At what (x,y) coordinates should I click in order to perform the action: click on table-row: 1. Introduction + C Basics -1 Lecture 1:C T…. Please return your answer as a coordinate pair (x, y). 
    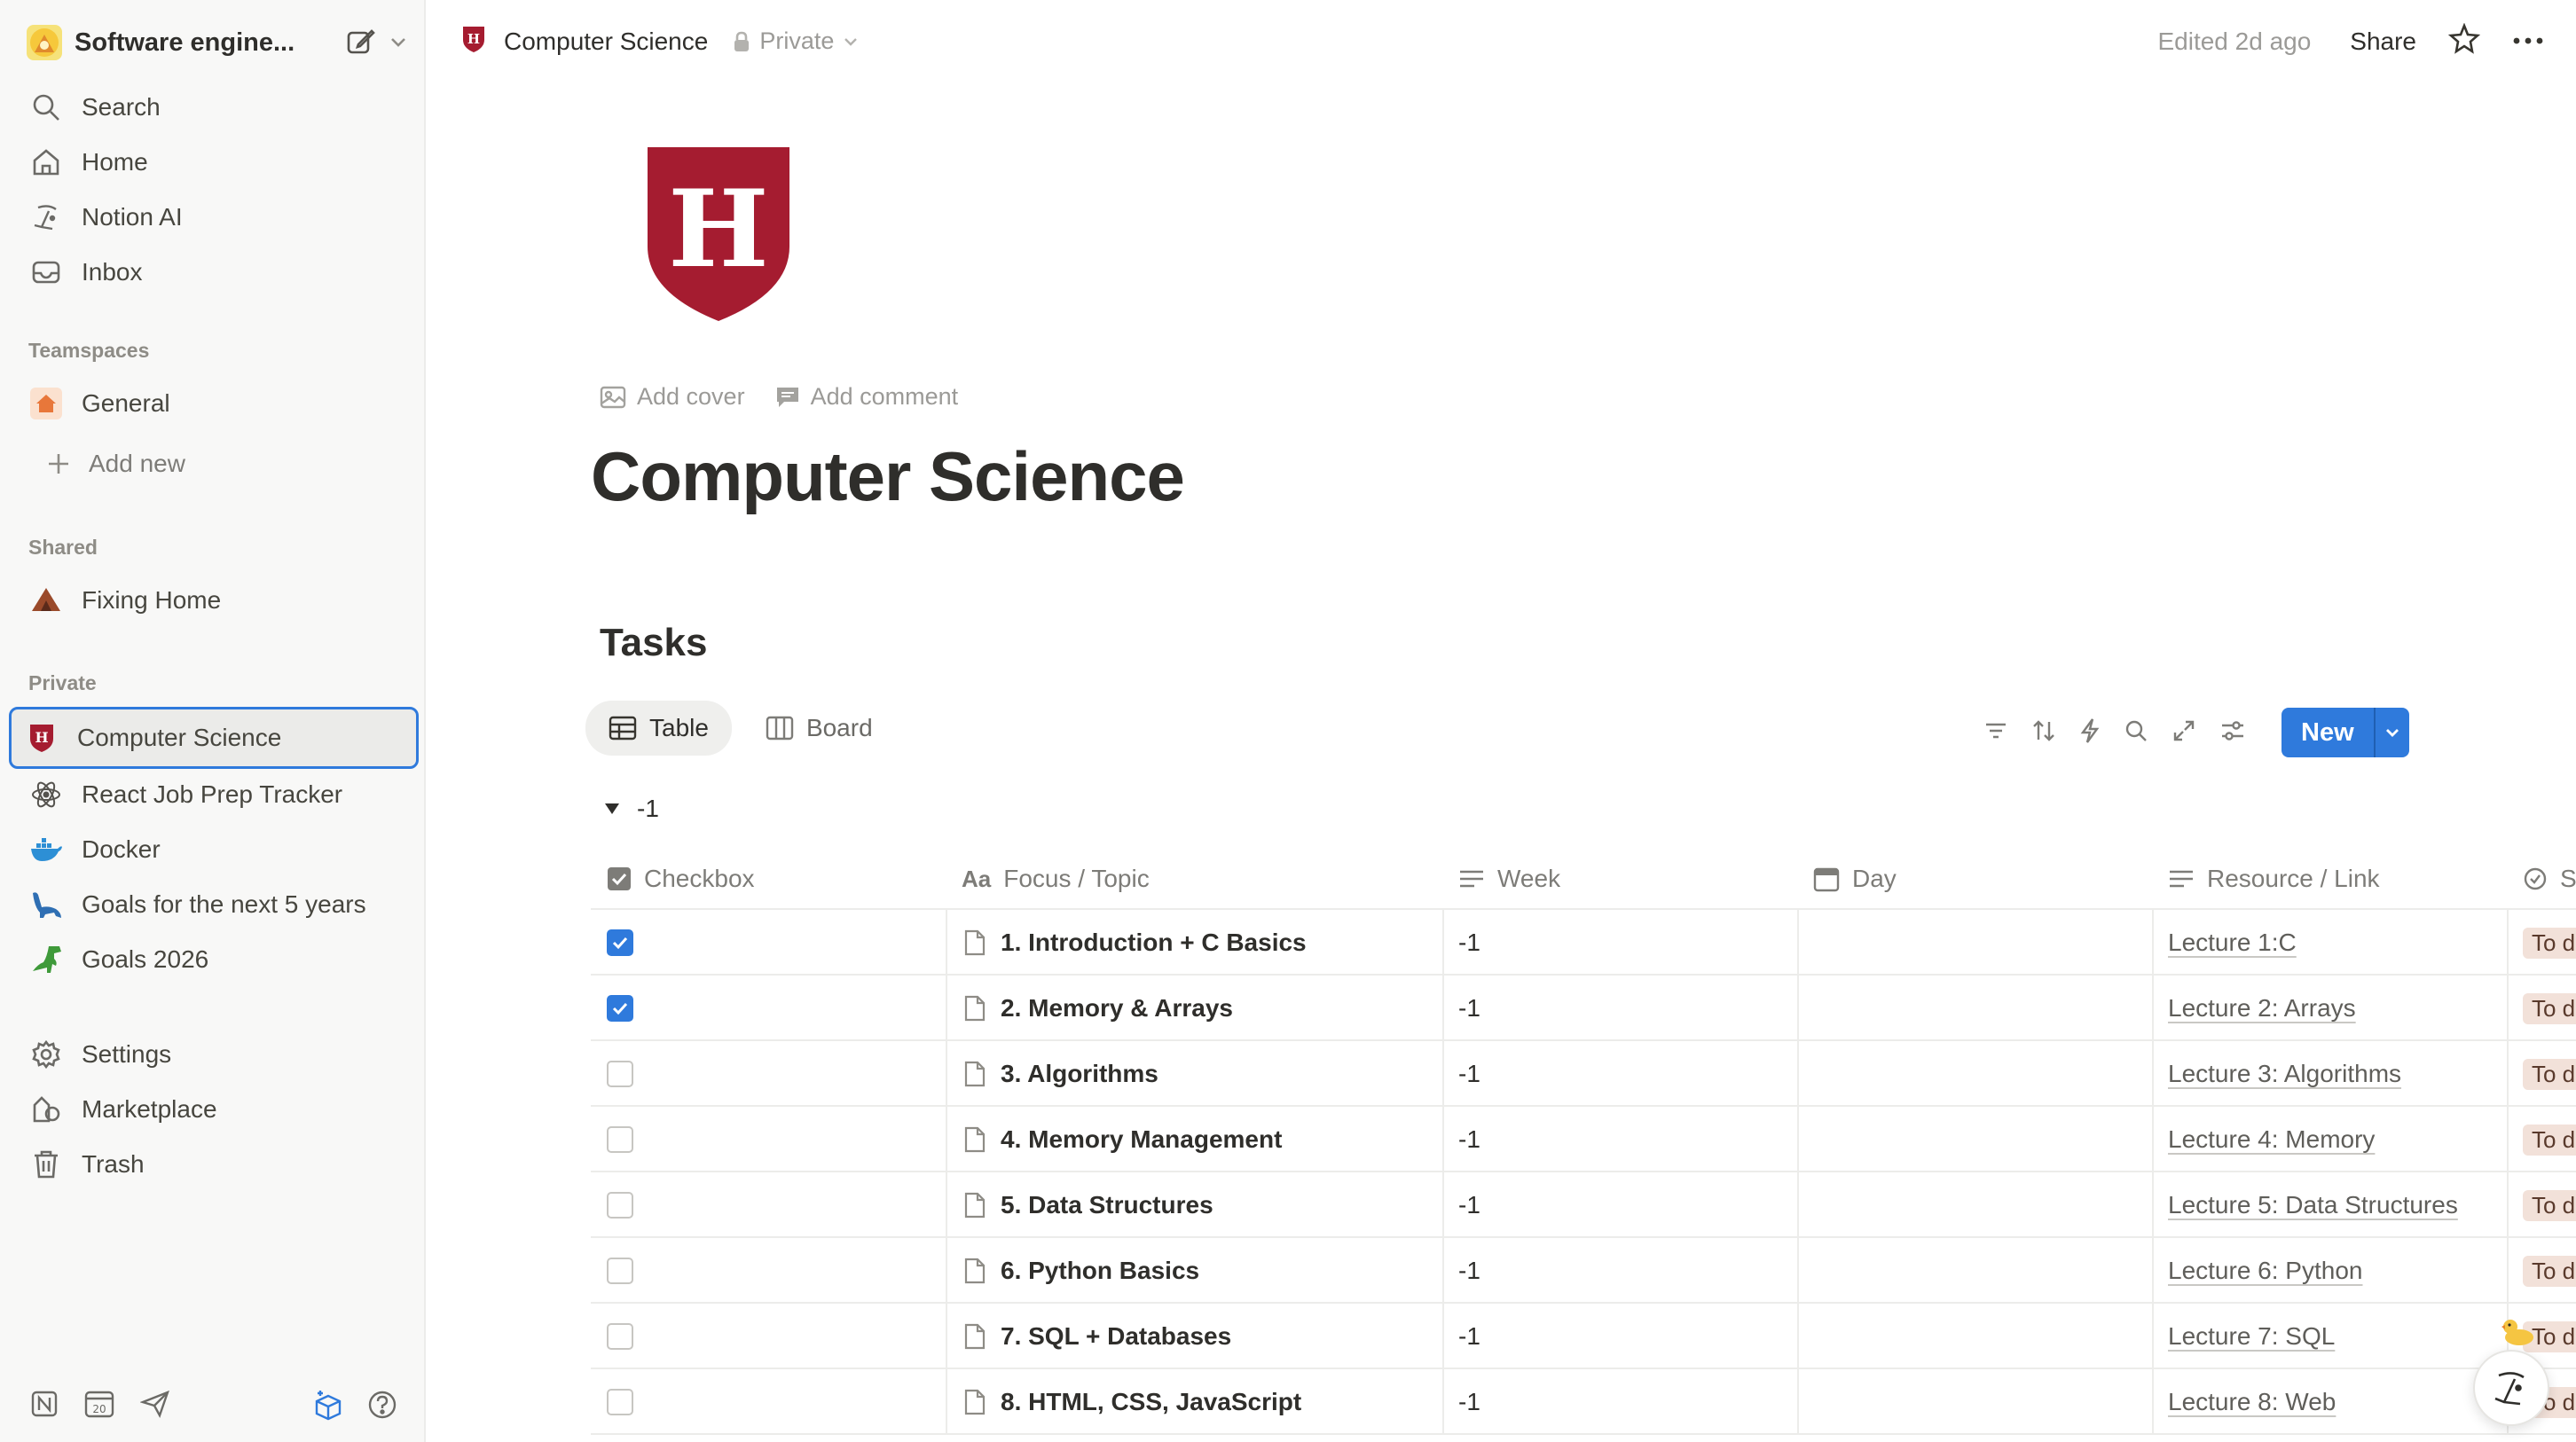
    Looking at the image, I should click on (1583, 943).